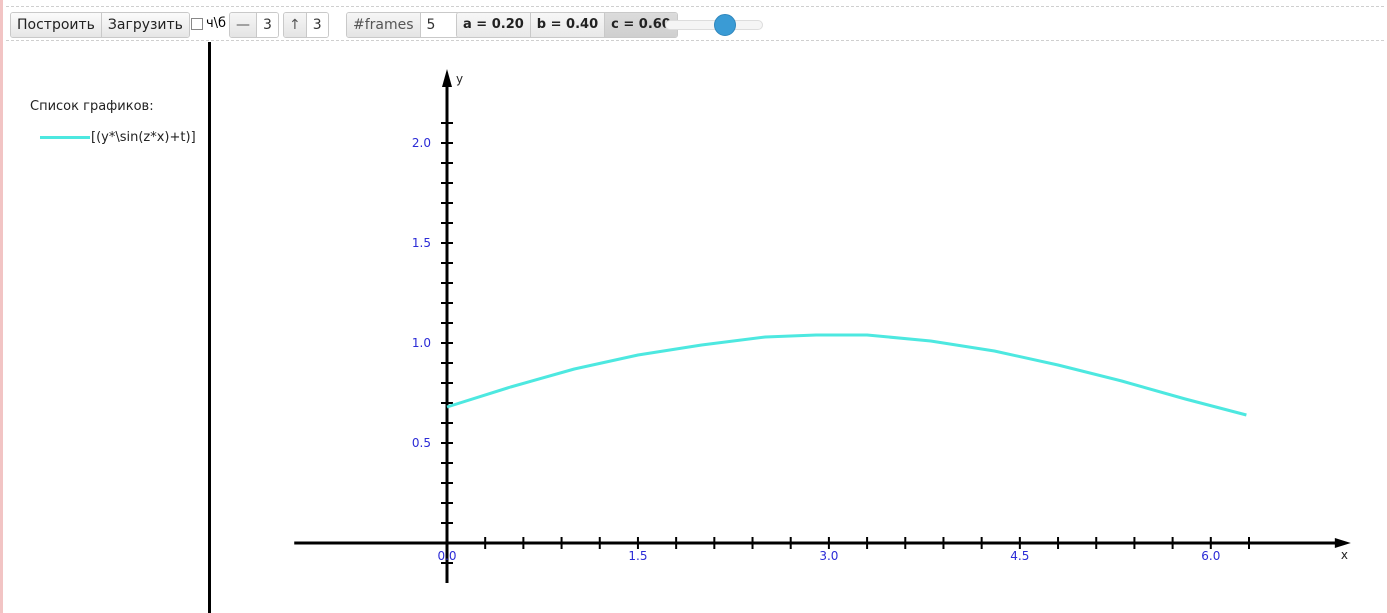 Image resolution: width=1390 pixels, height=613 pixels. Describe the element at coordinates (447, 78) in the screenshot. I see `y-axis-arrow` at that location.